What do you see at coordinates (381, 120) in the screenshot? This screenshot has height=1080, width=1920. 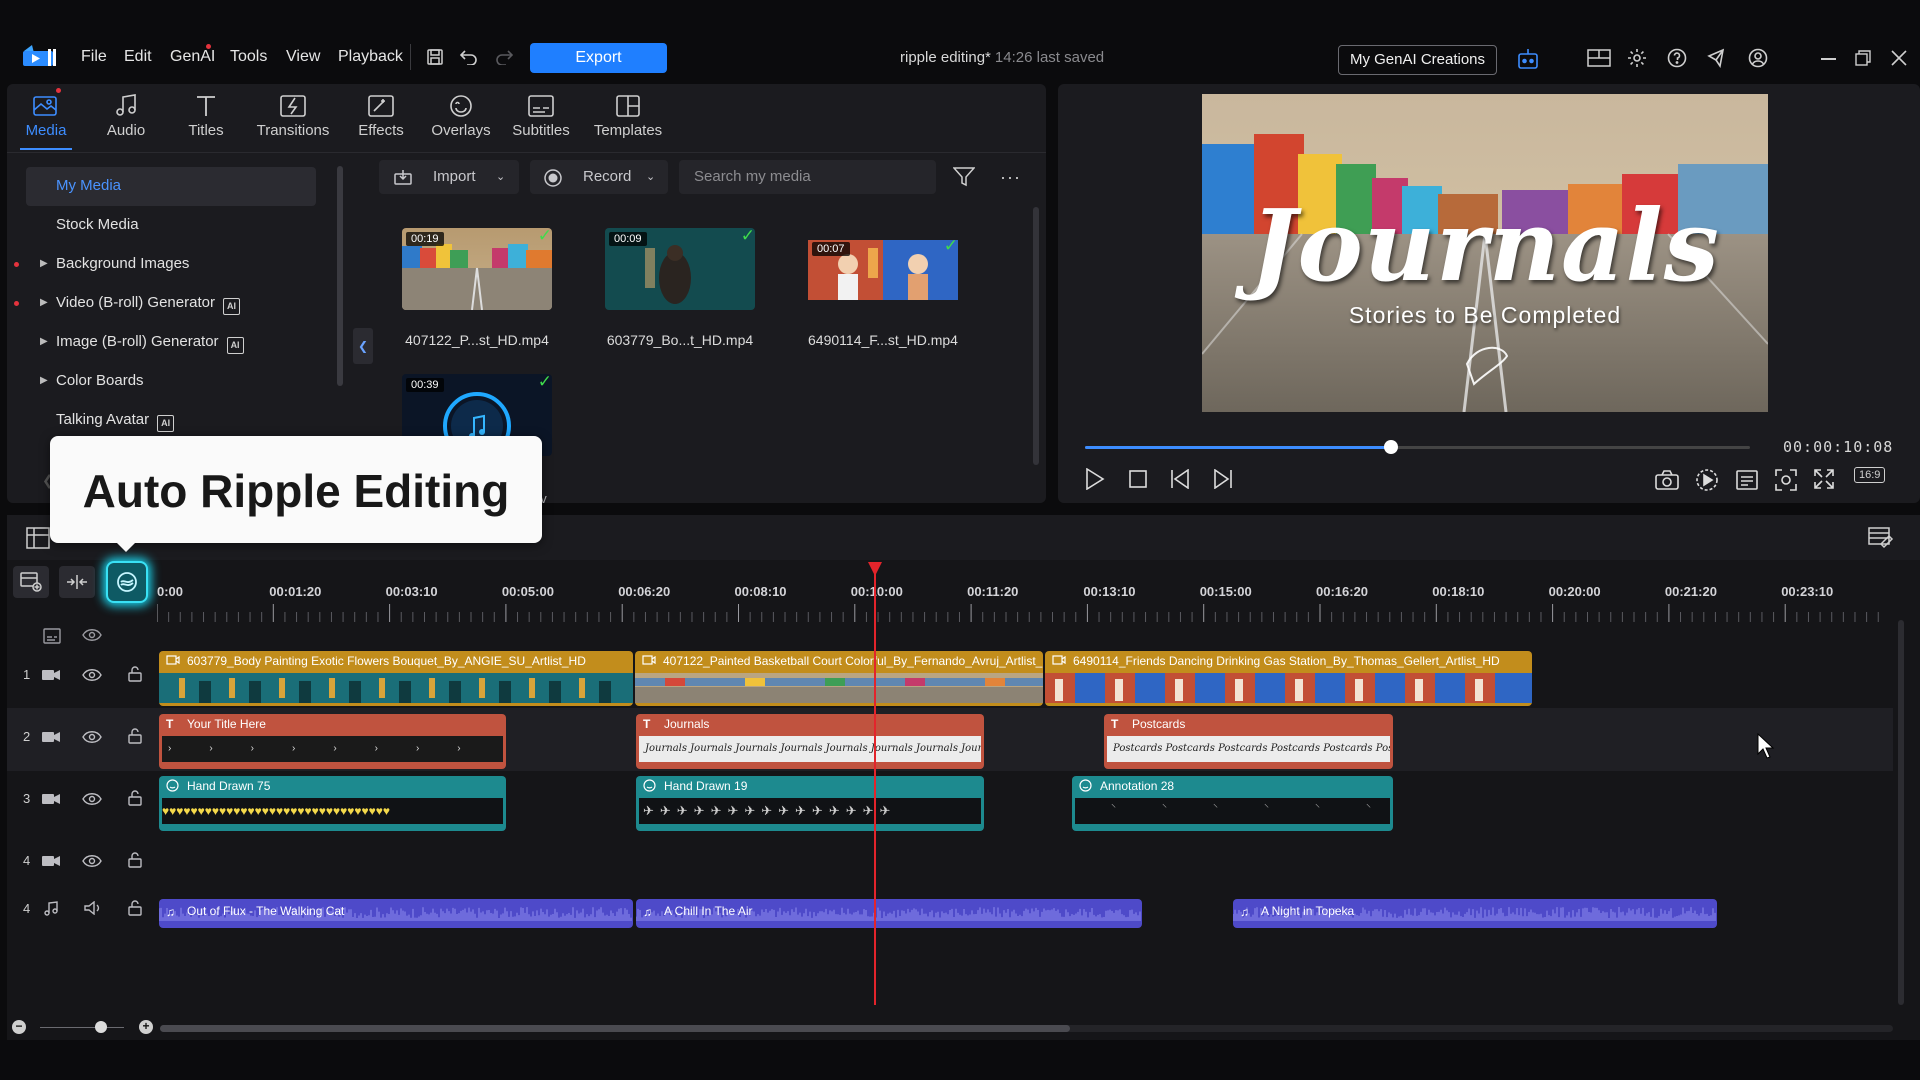 I see `tab-effects: Effects` at bounding box center [381, 120].